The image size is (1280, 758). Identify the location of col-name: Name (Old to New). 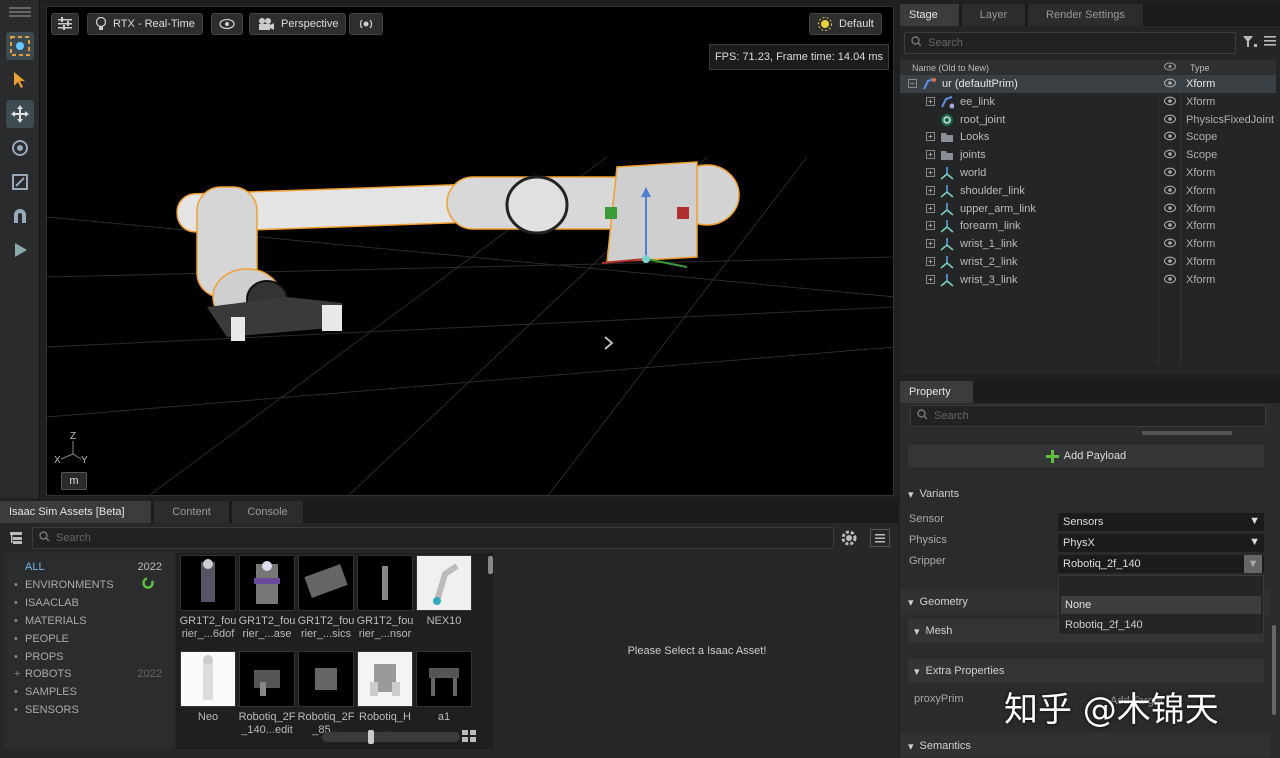
(950, 68).